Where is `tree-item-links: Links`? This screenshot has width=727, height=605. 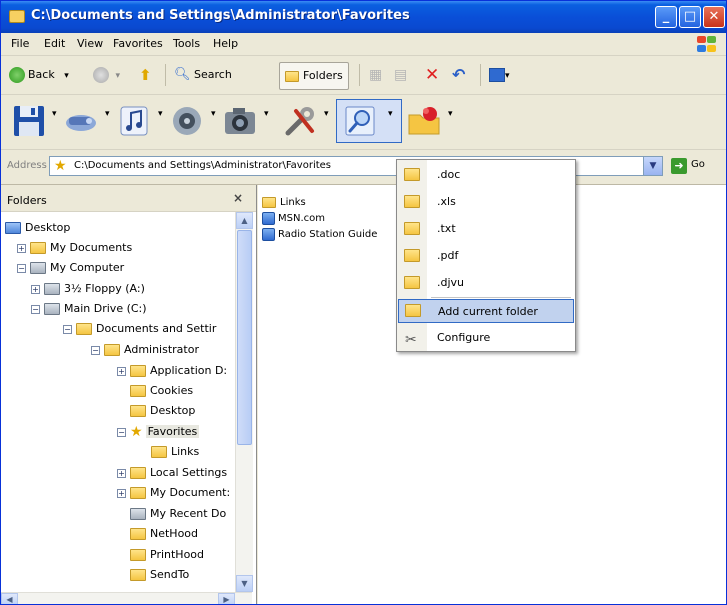
tree-item-links: Links is located at coordinates (175, 452).